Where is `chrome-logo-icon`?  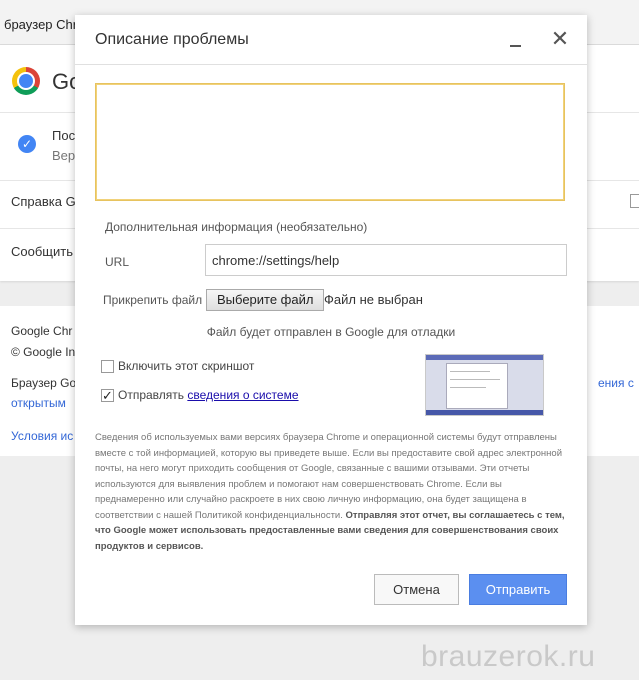 chrome-logo-icon is located at coordinates (26, 81).